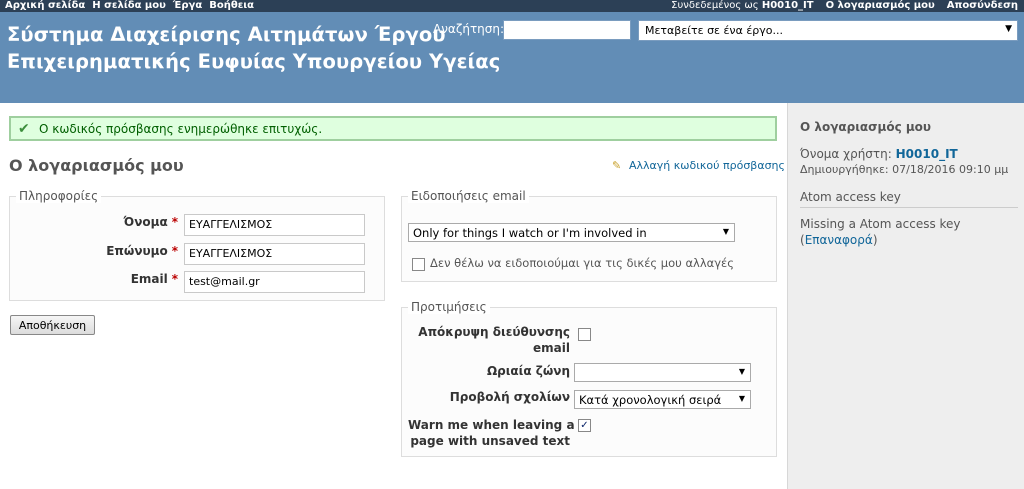 Image resolution: width=1024 pixels, height=489 pixels. I want to click on top-menu-help: Βοήθεια, so click(231, 5).